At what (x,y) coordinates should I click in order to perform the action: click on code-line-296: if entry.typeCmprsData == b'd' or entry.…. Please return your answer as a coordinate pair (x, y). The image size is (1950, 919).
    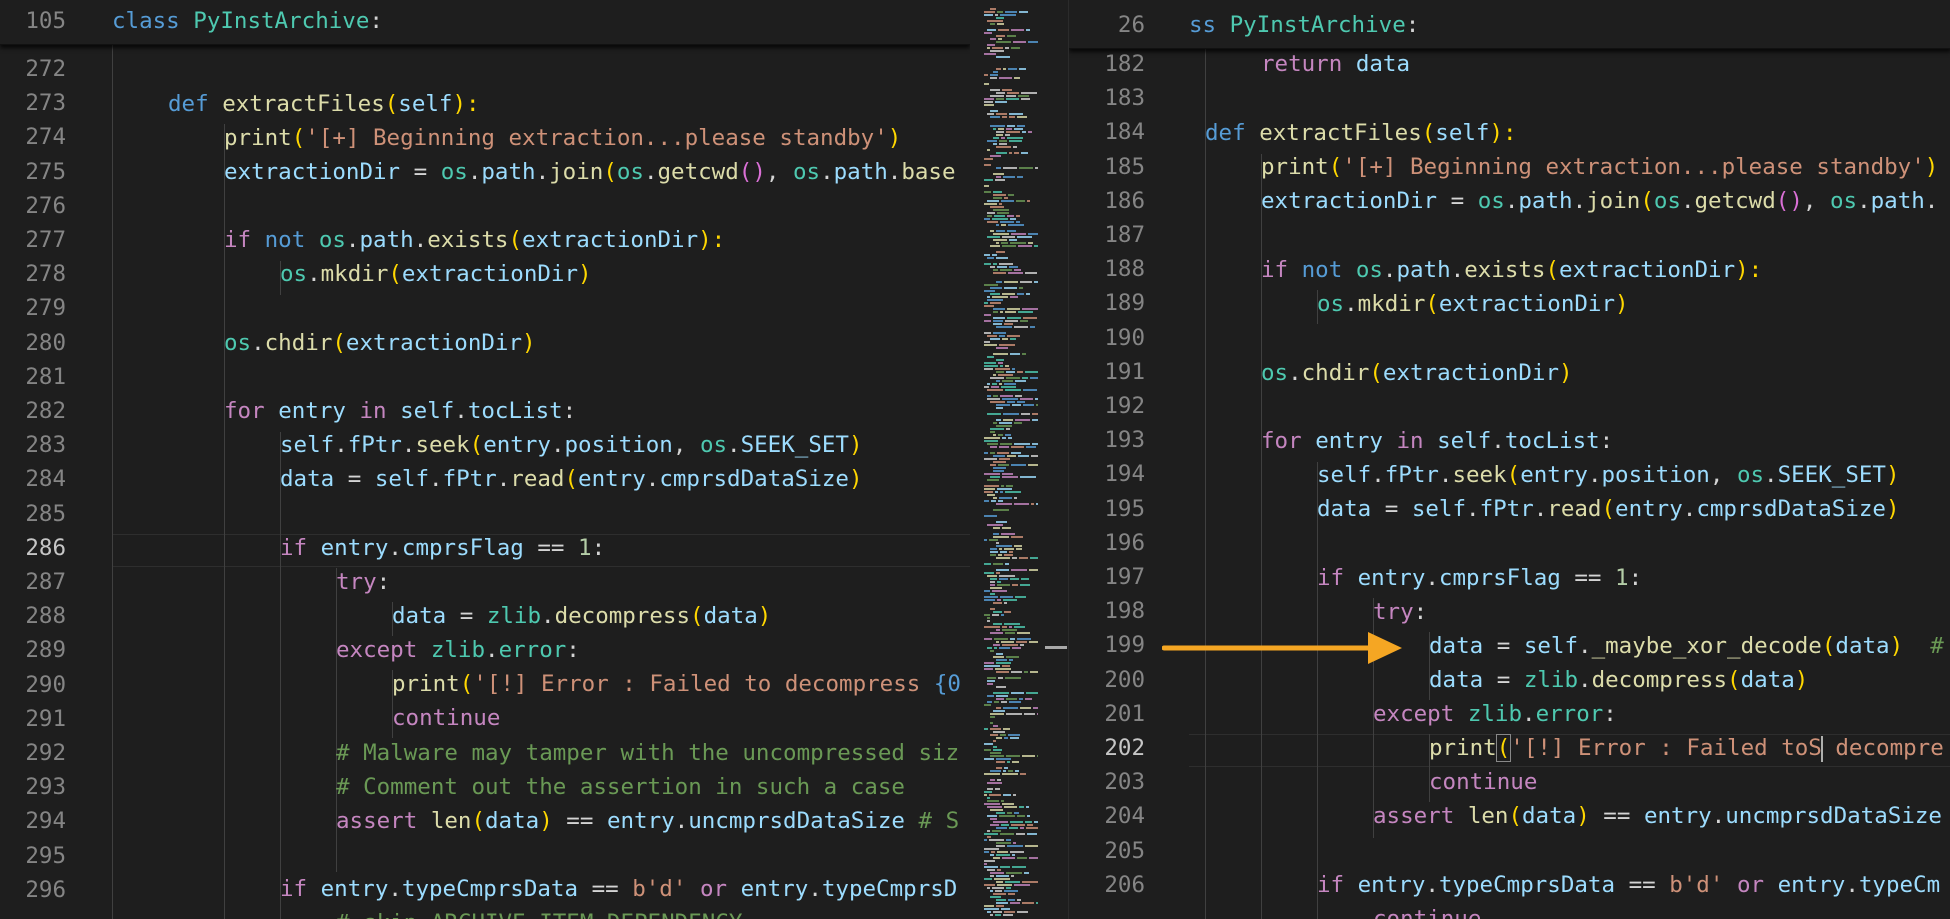
    Looking at the image, I should click on (485, 889).